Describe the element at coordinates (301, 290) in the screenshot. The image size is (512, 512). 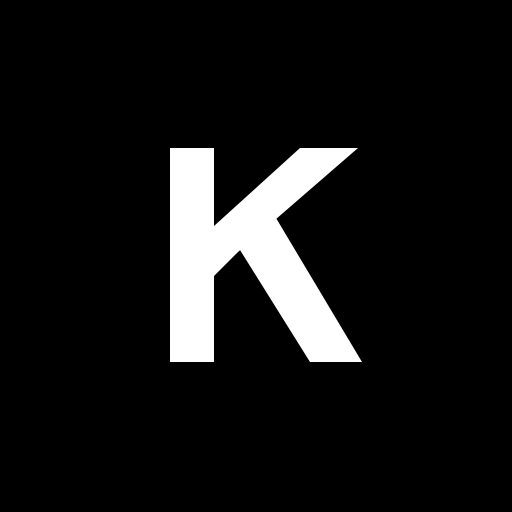
I see `k-lower-leg` at that location.